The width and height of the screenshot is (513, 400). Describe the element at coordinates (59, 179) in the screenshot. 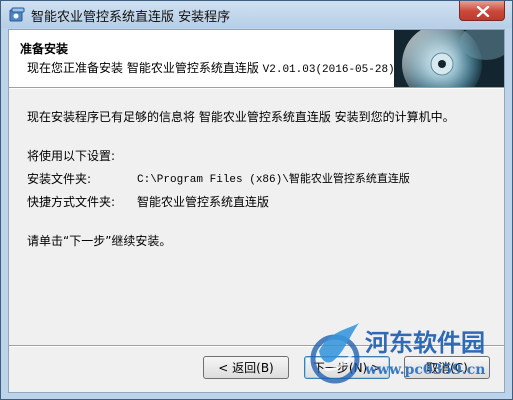

I see `install-folder-label: 安装文件夹:` at that location.